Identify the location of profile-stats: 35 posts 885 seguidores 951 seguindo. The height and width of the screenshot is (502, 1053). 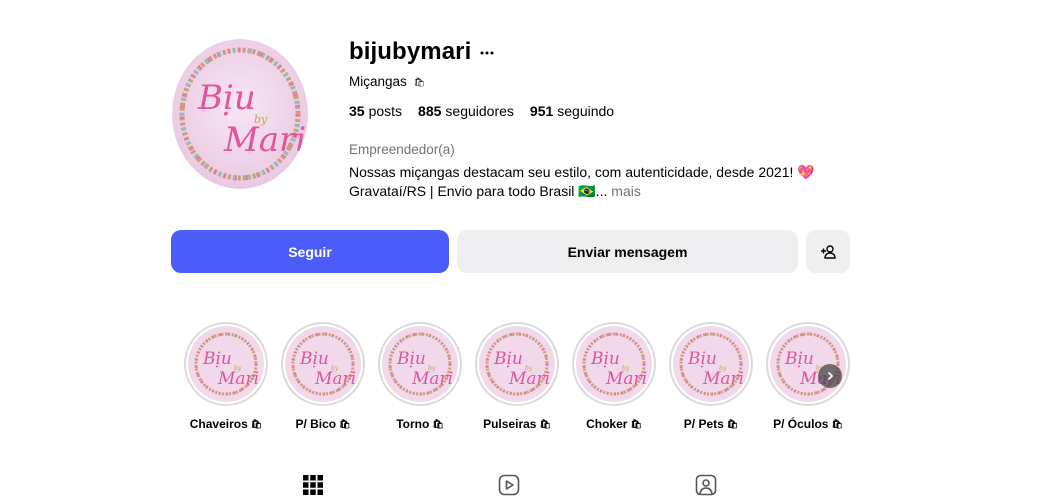
(481, 111).